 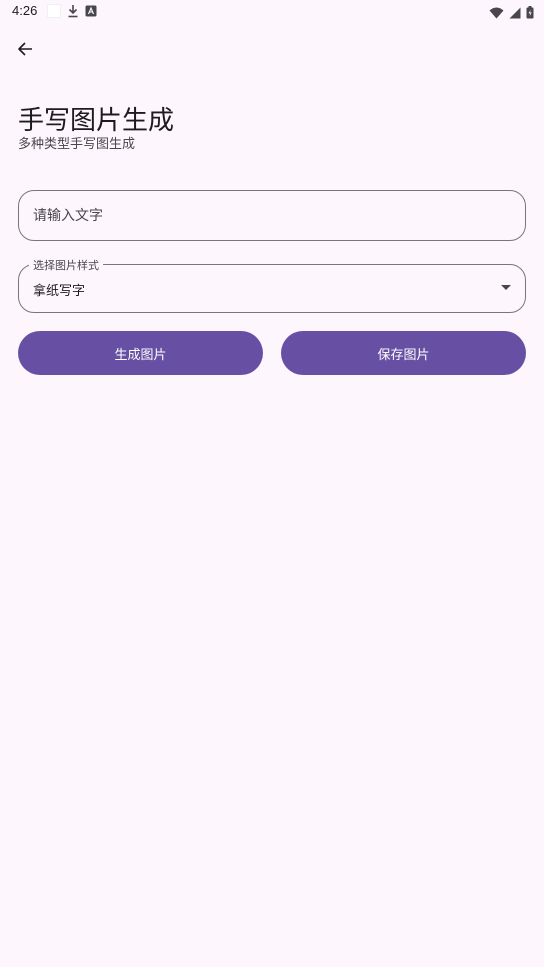 I want to click on status-time: 4:26, so click(x=25, y=10).